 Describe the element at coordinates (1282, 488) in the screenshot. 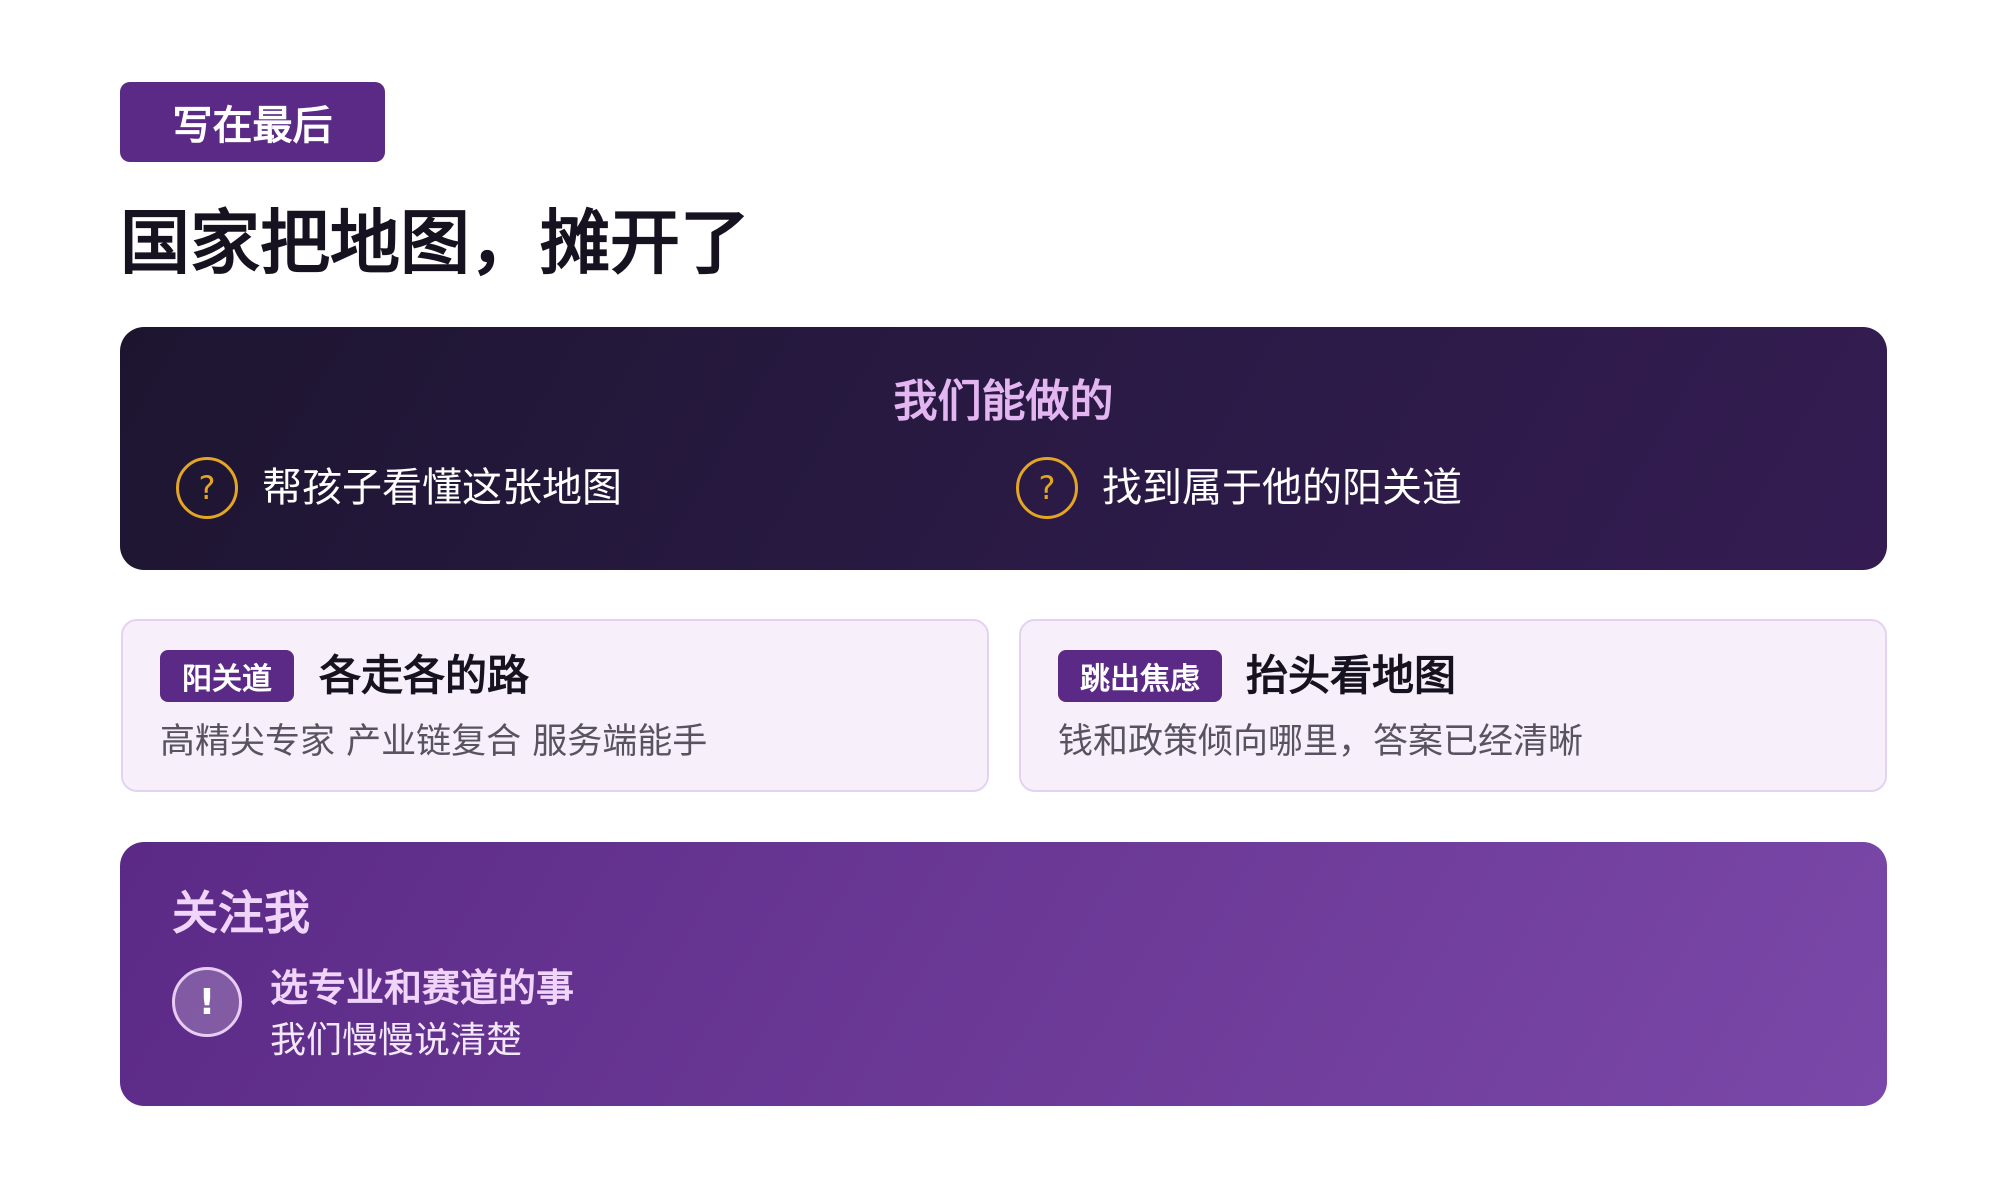

I see `what-we-do-item-text: 找到属于他的阳关道` at that location.